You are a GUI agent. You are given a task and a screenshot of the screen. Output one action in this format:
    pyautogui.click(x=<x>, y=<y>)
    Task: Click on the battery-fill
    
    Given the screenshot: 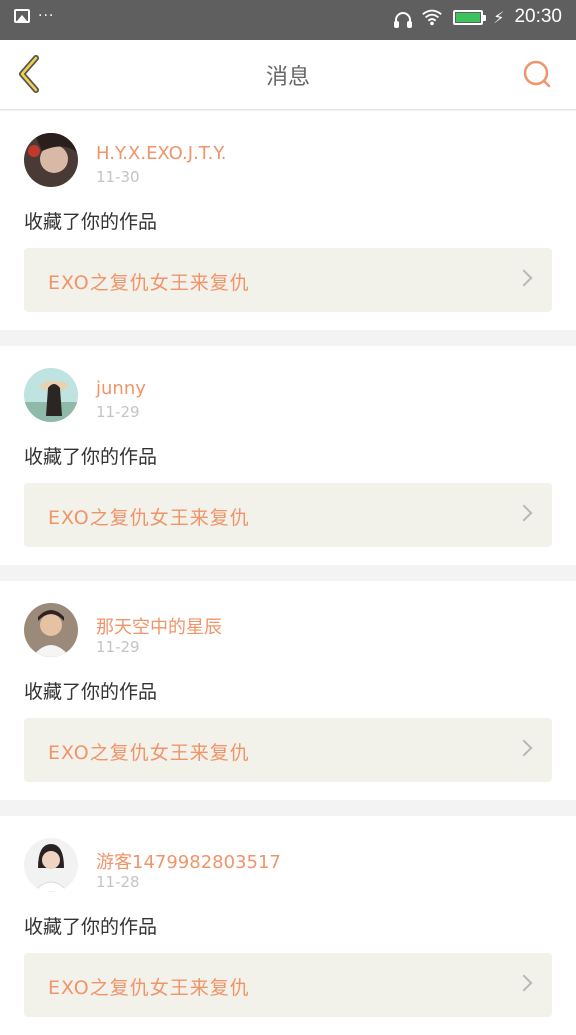 What is the action you would take?
    pyautogui.click(x=468, y=17)
    